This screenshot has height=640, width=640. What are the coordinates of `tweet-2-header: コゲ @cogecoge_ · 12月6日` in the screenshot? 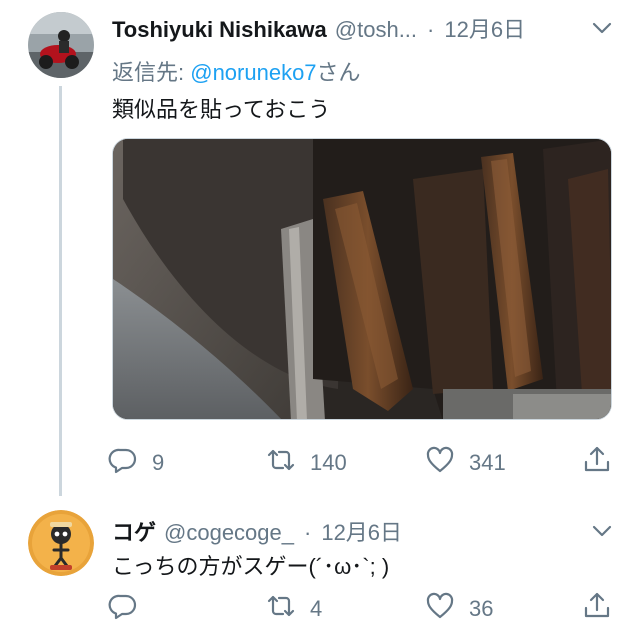 It's located at (257, 531).